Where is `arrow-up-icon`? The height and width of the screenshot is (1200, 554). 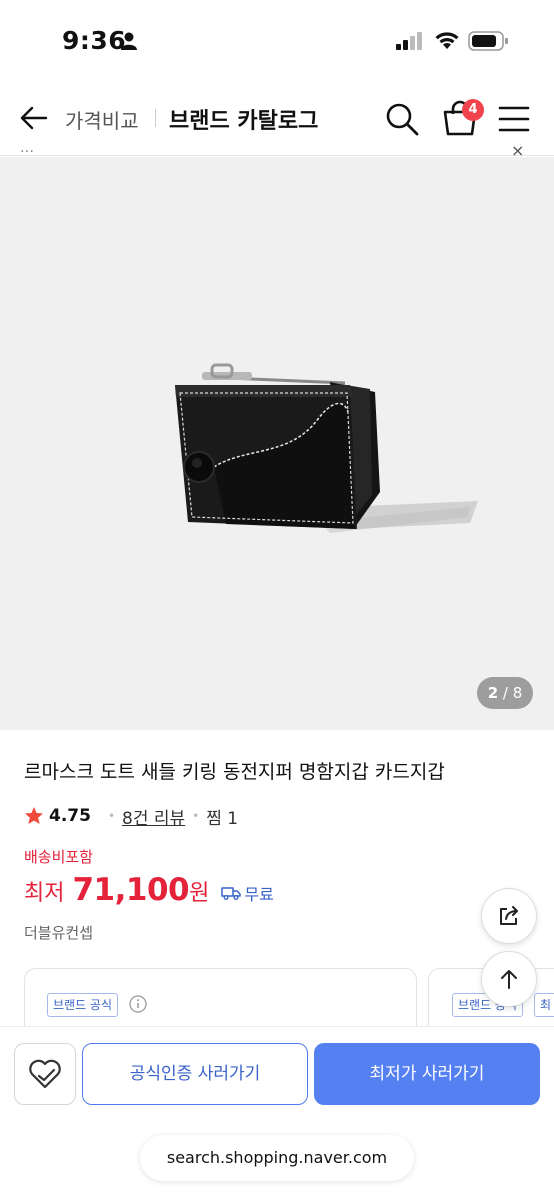
arrow-up-icon is located at coordinates (509, 979).